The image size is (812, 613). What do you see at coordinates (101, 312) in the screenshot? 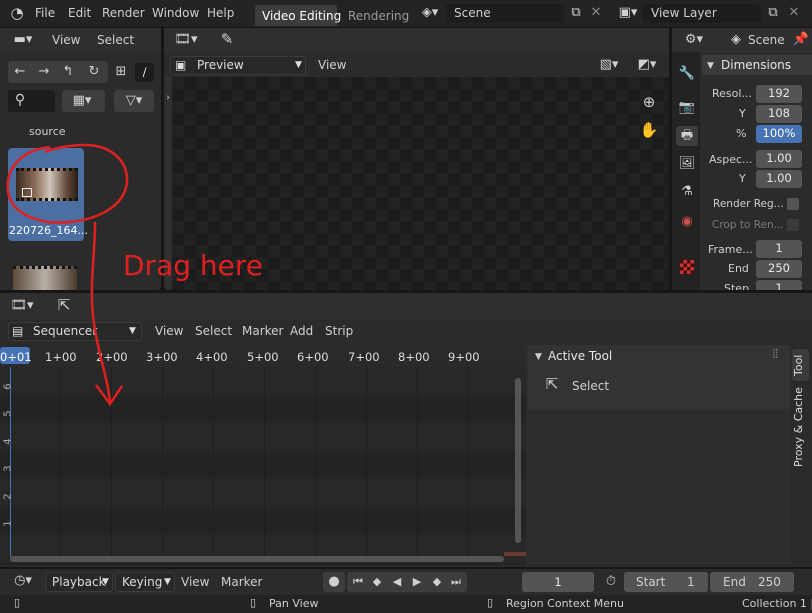
I see `annotation-arrow-line` at bounding box center [101, 312].